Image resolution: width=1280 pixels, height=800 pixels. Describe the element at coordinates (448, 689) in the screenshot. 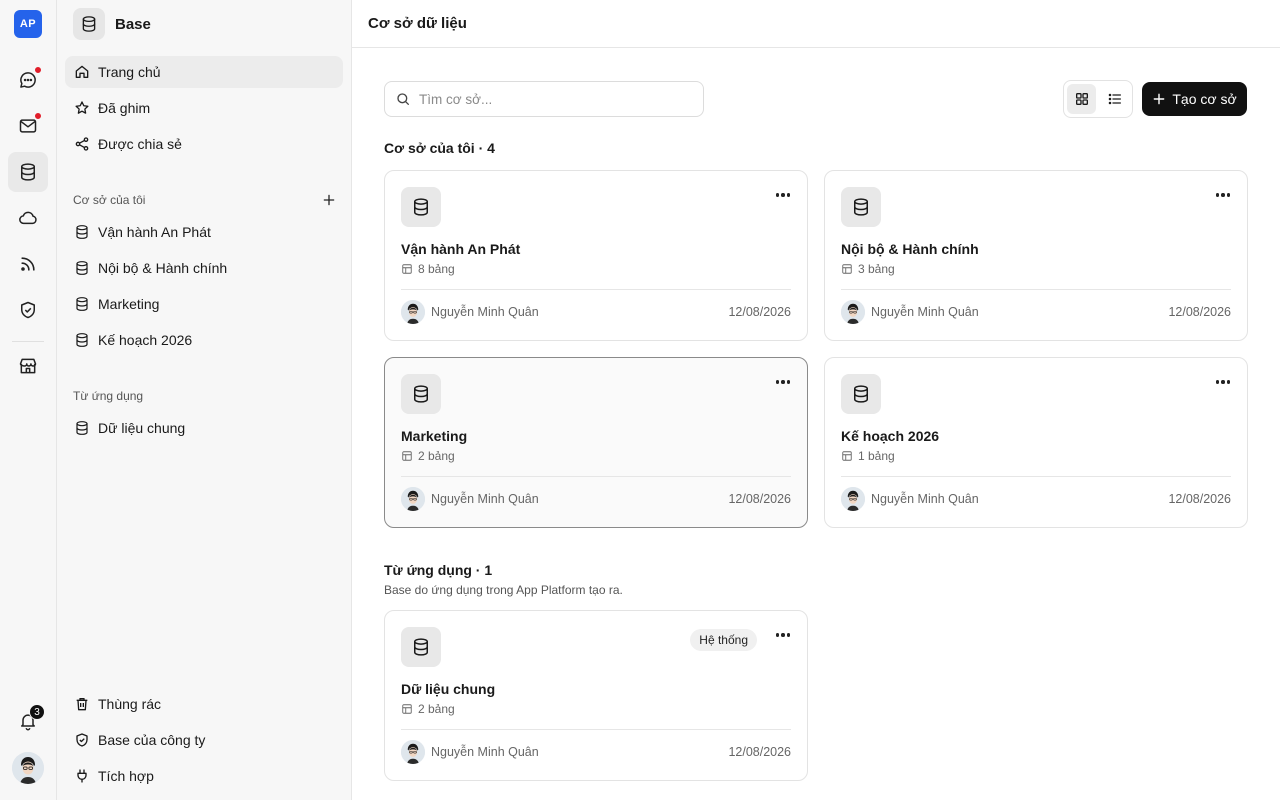

I see `base-card-name: Dữ liệu chung` at that location.